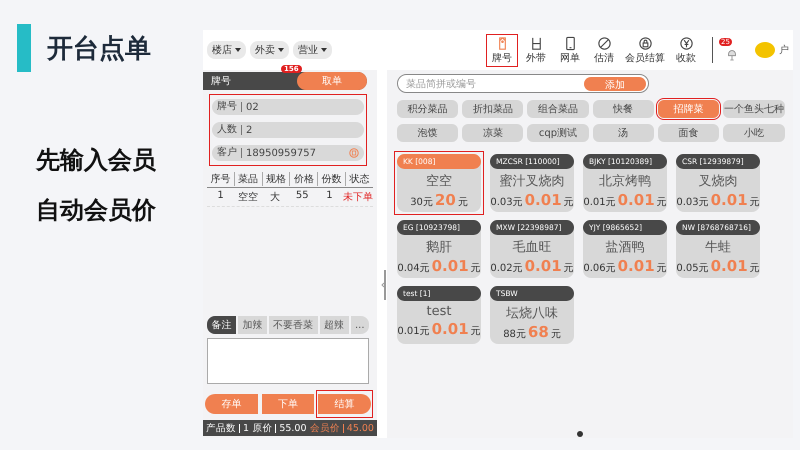  Describe the element at coordinates (269, 50) in the screenshot. I see `dropdown: 外卖` at that location.